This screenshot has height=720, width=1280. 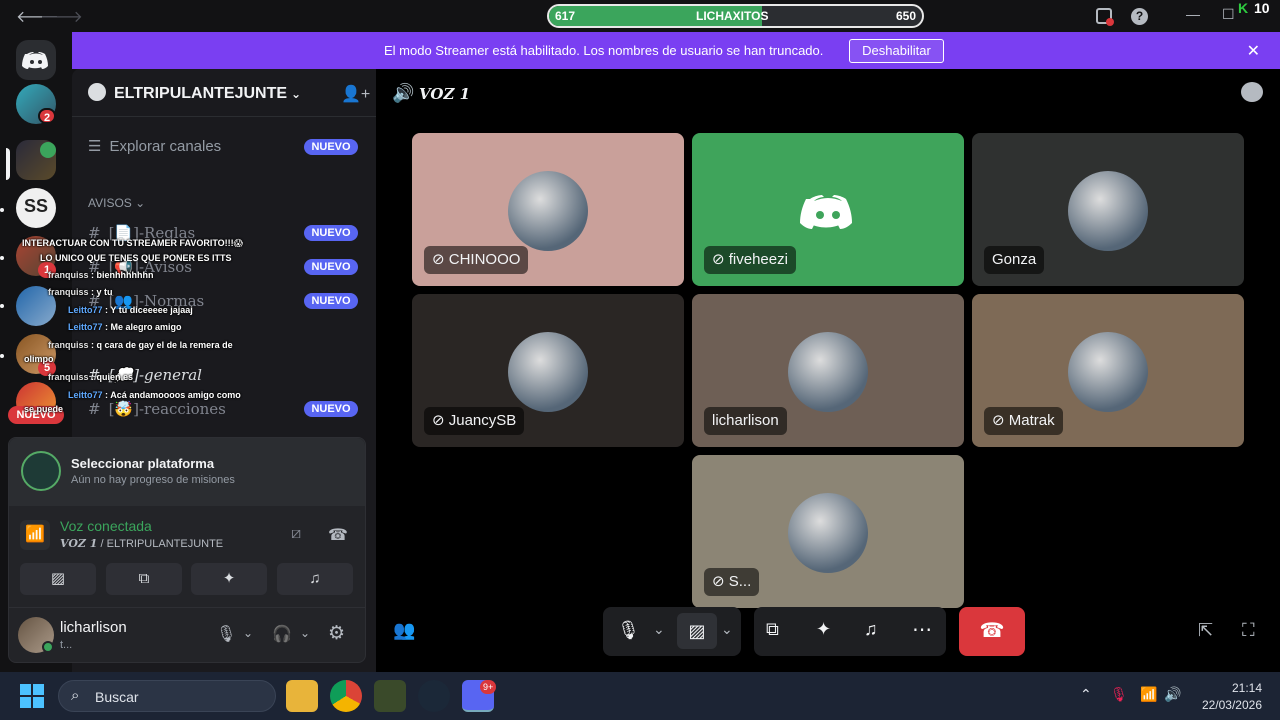 I want to click on windows-start-icon, so click(x=32, y=696).